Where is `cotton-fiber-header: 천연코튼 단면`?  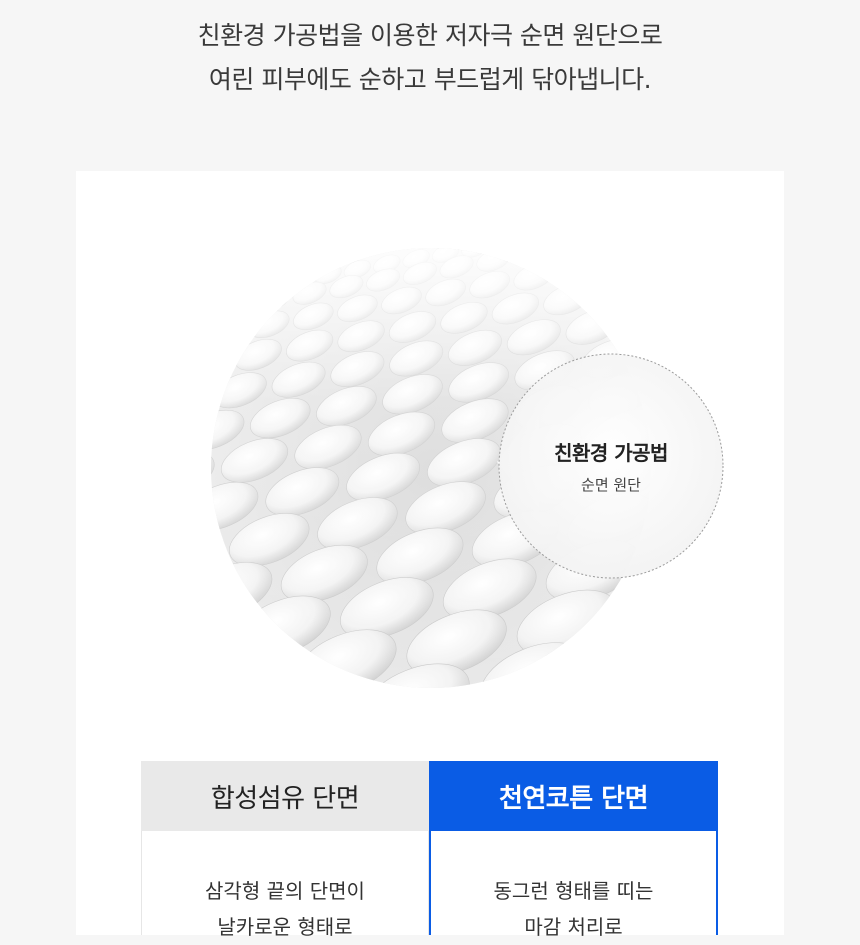
cotton-fiber-header: 천연코튼 단면 is located at coordinates (573, 796).